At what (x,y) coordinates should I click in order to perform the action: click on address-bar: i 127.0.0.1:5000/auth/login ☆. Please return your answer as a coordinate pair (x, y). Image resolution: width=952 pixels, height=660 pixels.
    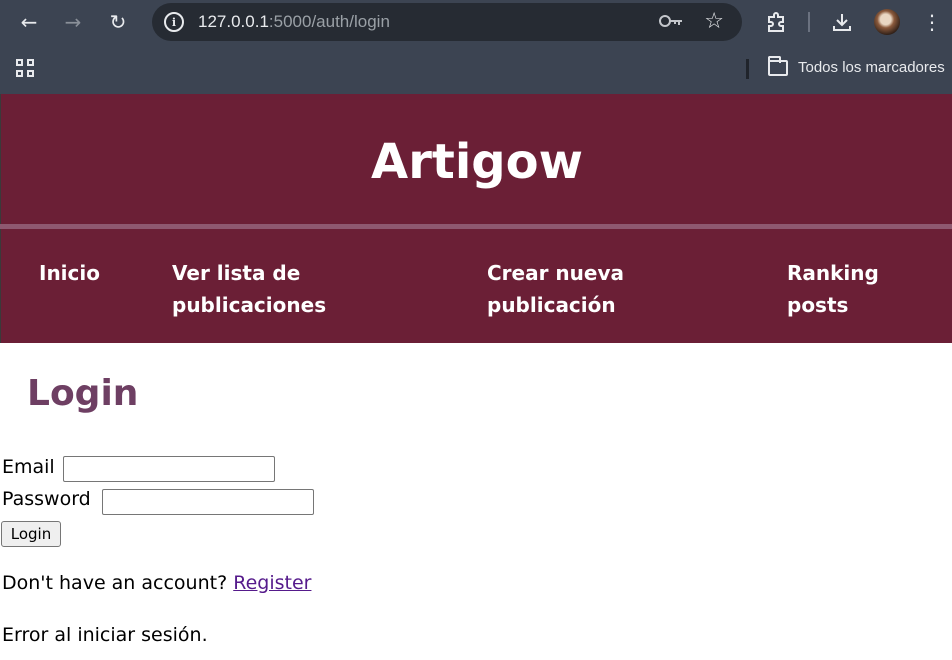
    Looking at the image, I should click on (447, 22).